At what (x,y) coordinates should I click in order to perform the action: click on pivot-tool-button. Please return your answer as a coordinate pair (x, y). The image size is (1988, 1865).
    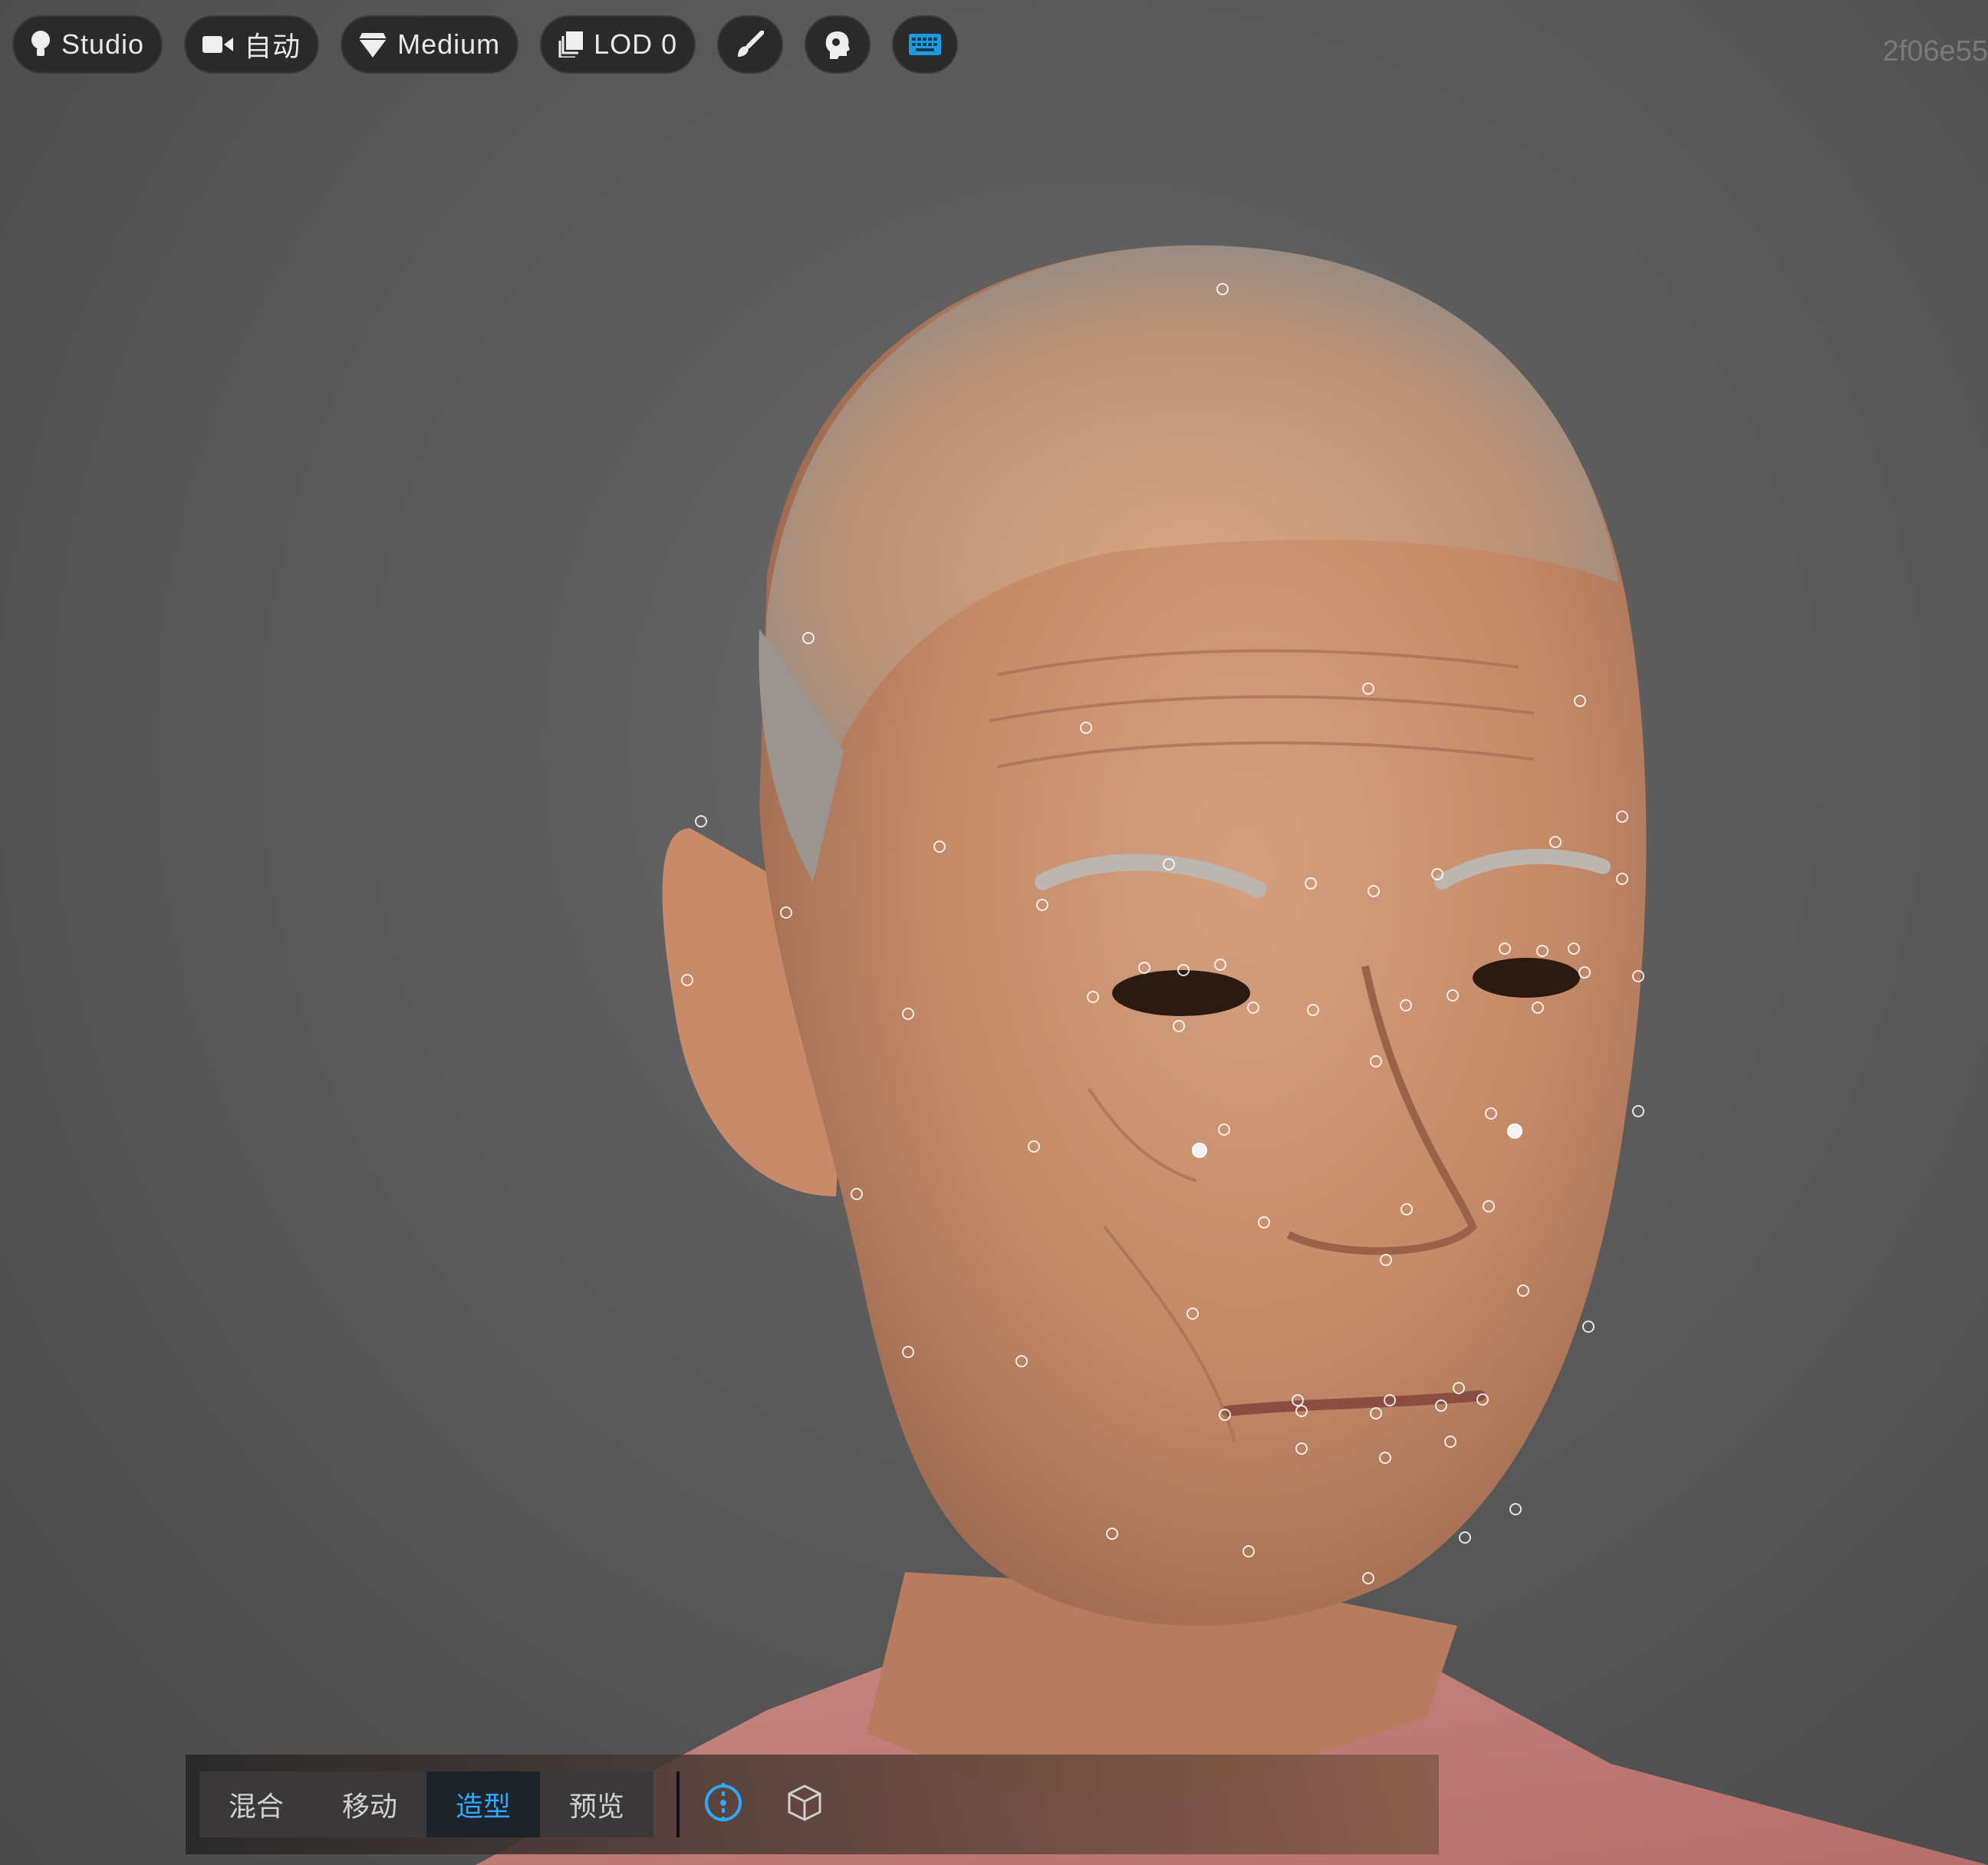
    Looking at the image, I should click on (723, 1804).